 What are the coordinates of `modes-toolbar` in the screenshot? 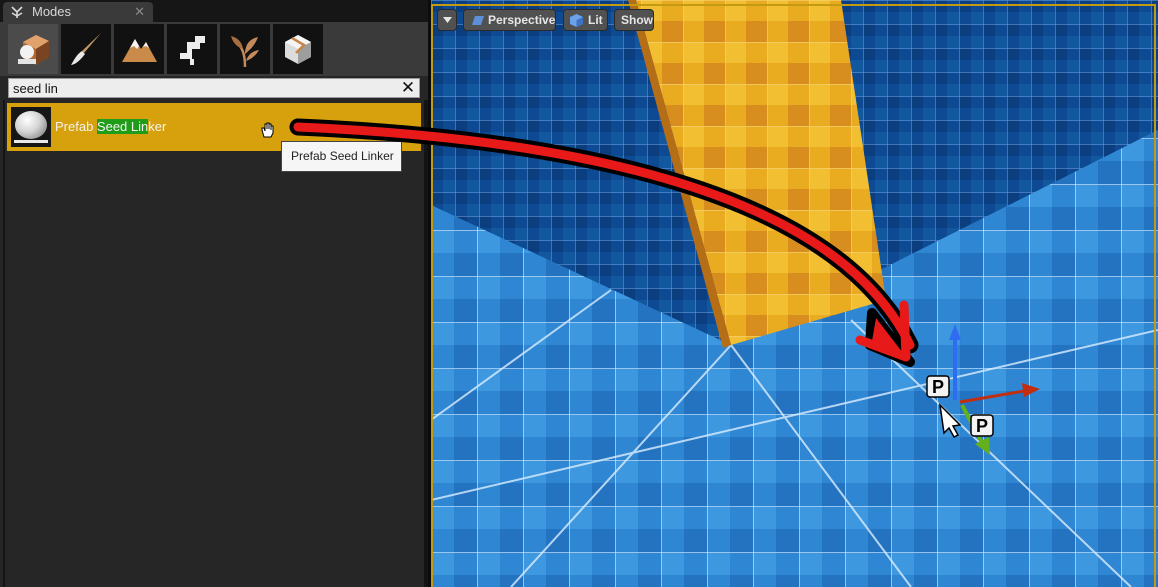 It's located at (214, 49).